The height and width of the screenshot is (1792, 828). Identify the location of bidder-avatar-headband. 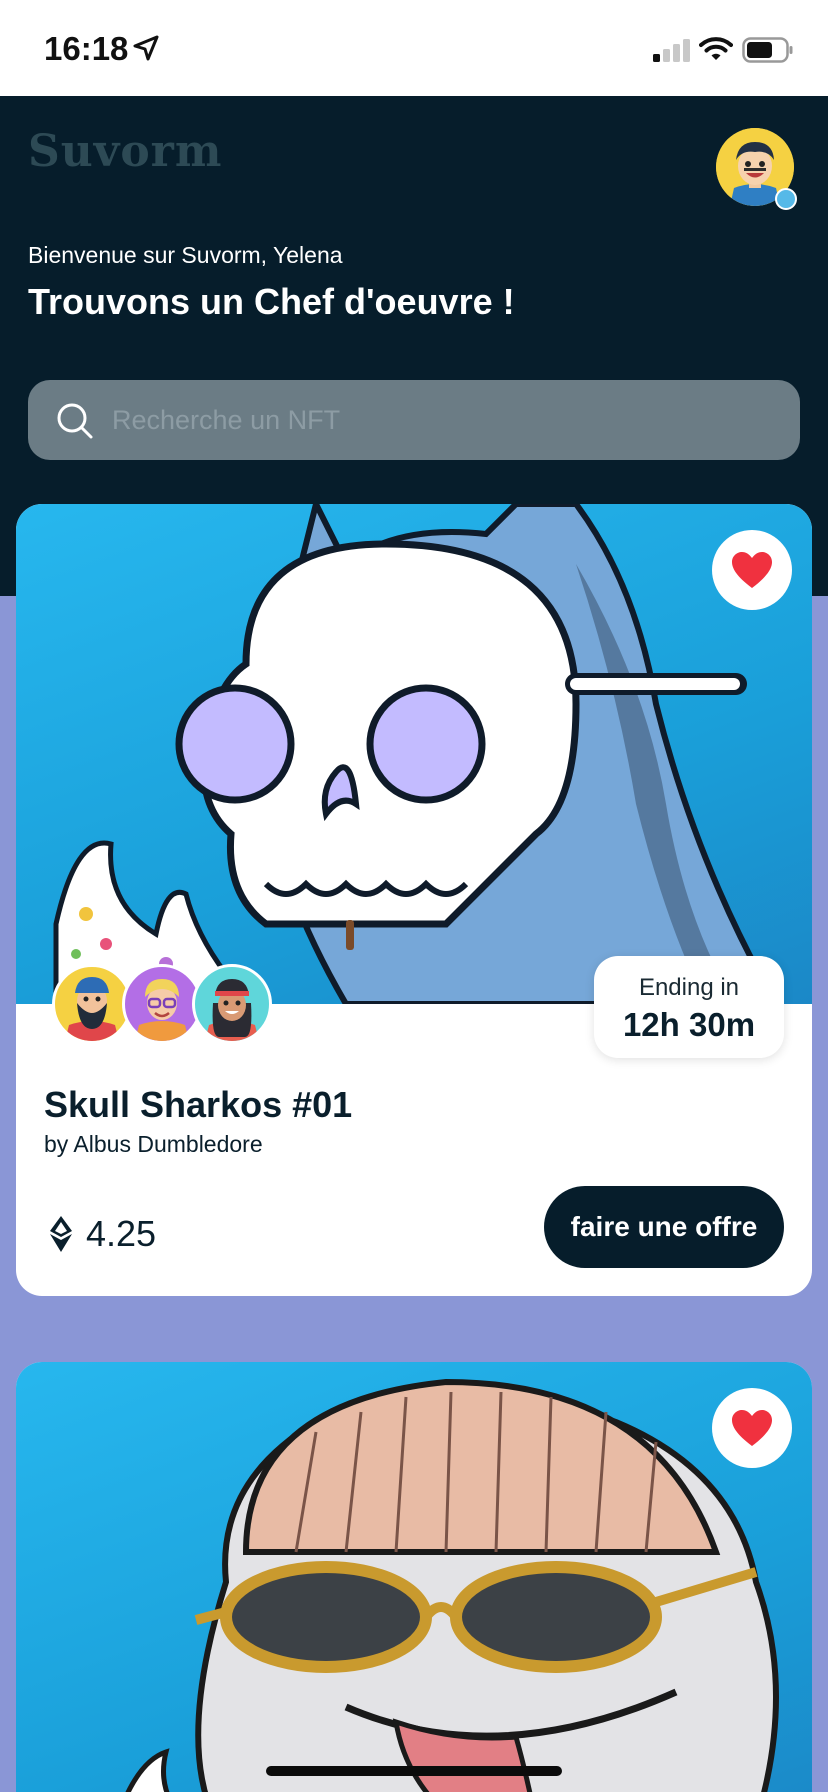
(232, 1004).